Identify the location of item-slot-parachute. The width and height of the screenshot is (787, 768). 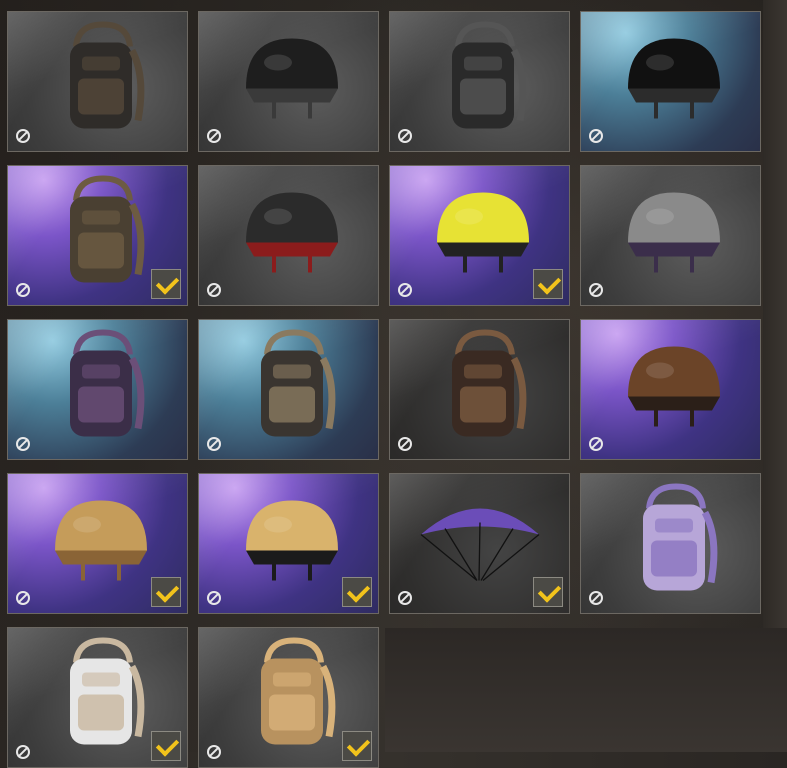
(479, 543).